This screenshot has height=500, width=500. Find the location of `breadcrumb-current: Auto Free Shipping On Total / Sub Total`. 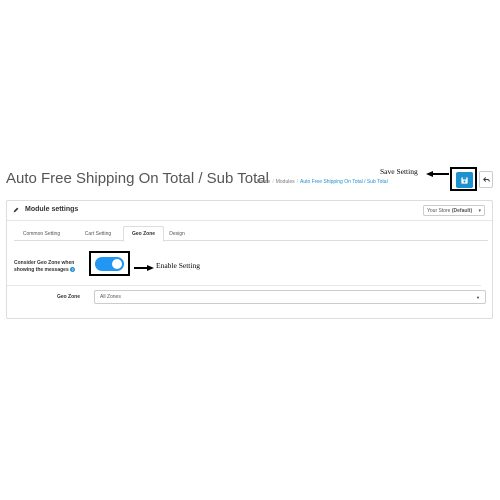

breadcrumb-current: Auto Free Shipping On Total / Sub Total is located at coordinates (344, 182).